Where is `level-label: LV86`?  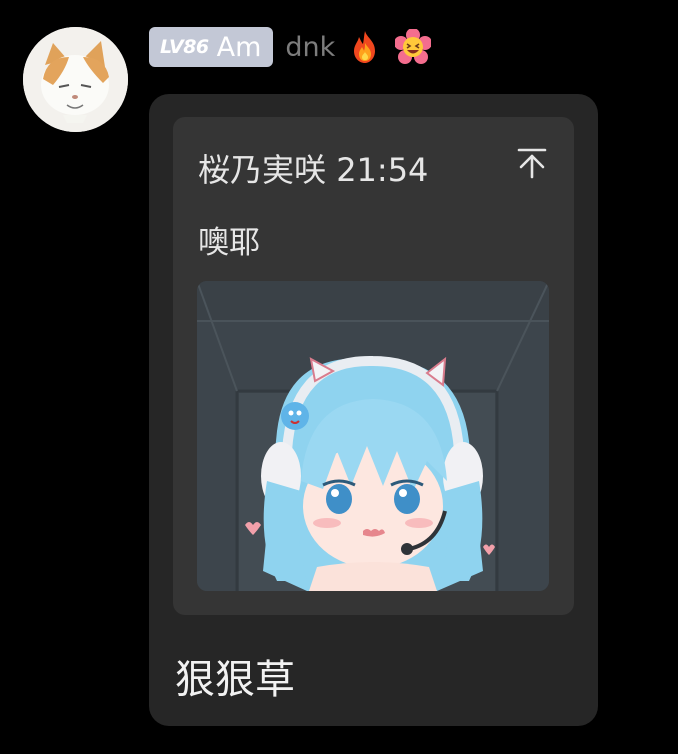 level-label: LV86 is located at coordinates (184, 47).